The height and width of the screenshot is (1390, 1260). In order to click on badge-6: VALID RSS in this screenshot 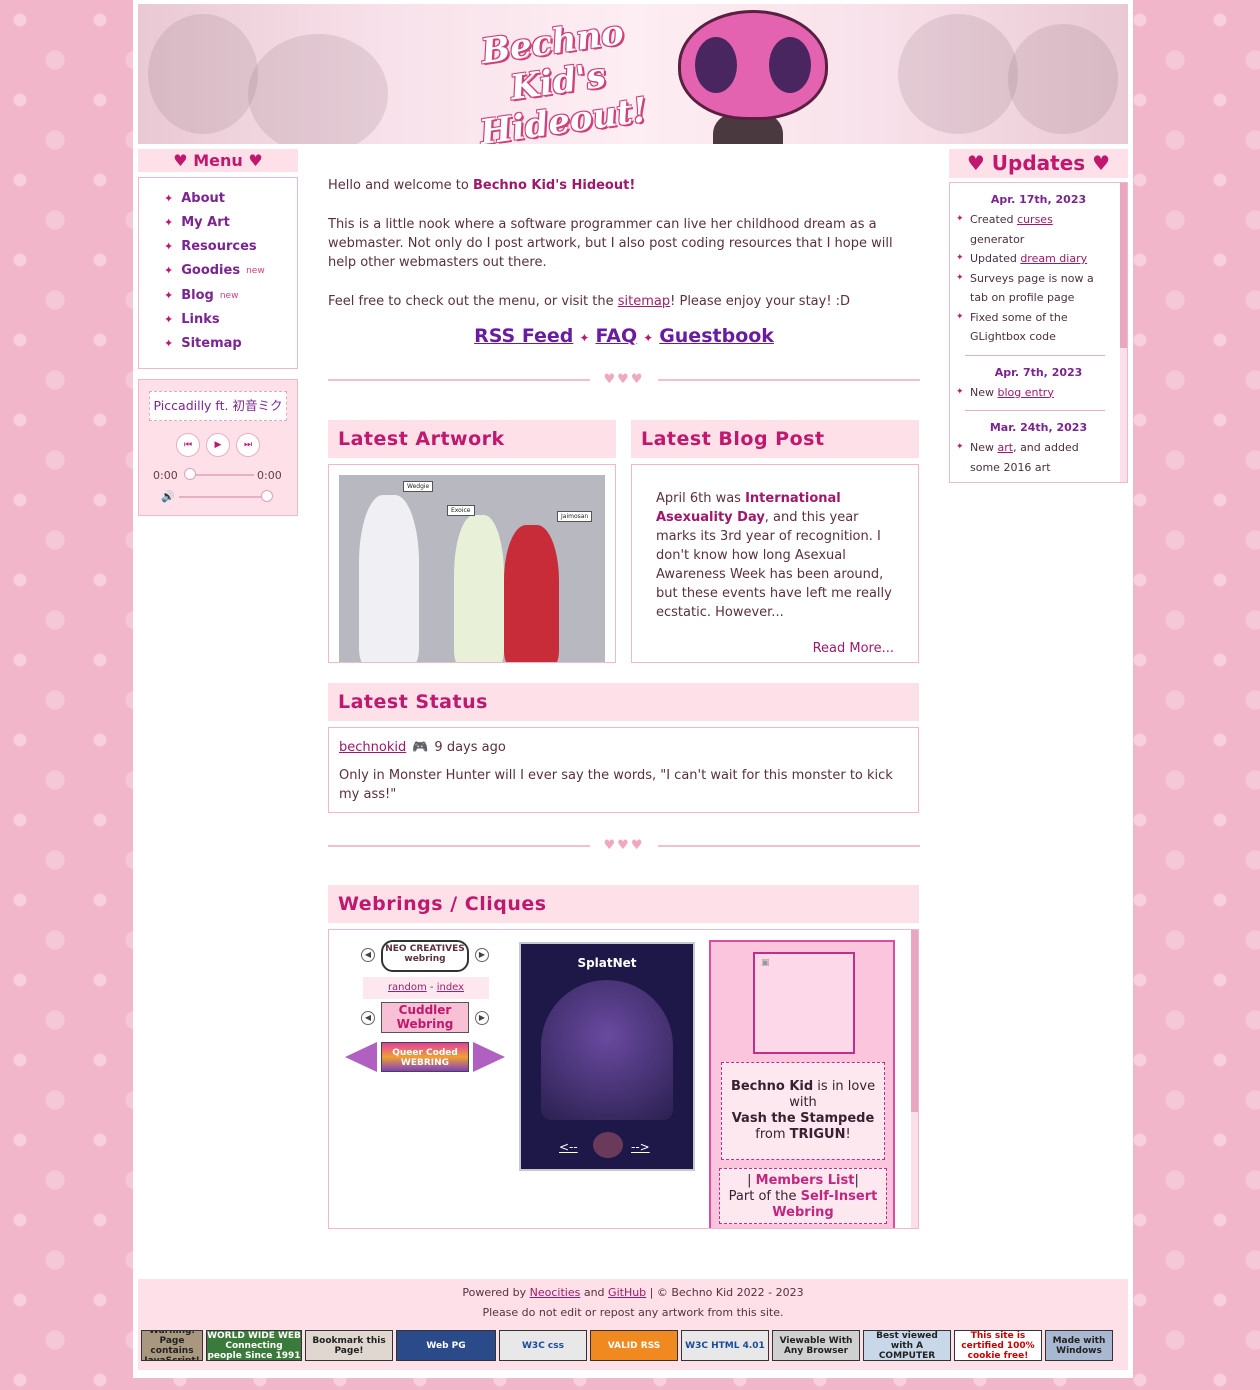, I will do `click(634, 1345)`.